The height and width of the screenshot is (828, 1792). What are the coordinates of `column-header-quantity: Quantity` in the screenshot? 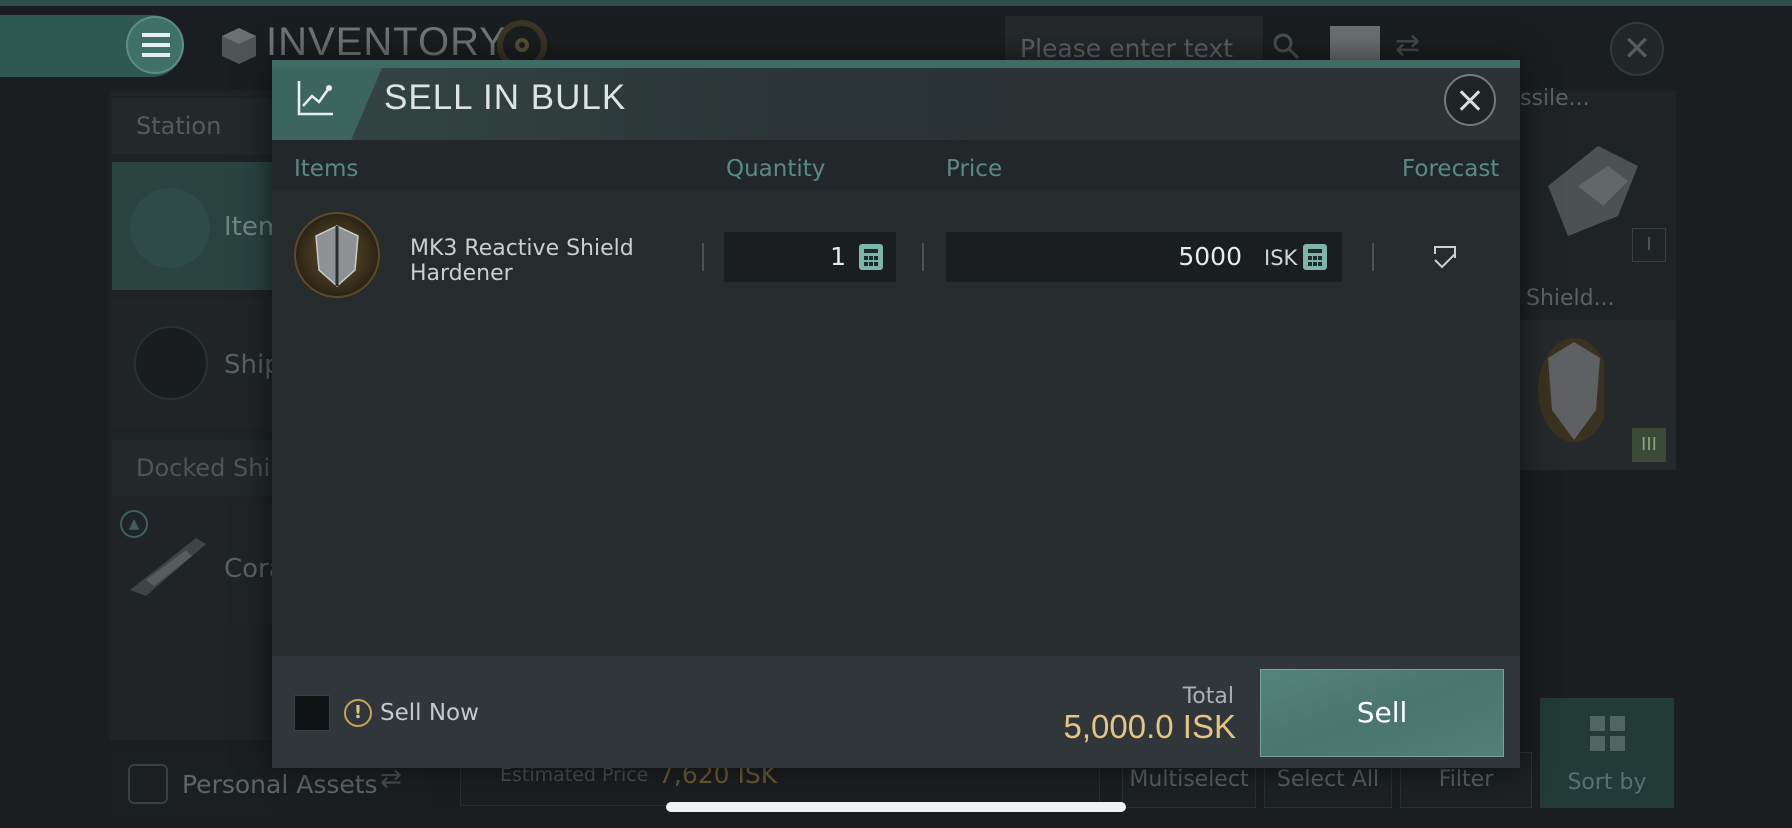 It's located at (776, 169).